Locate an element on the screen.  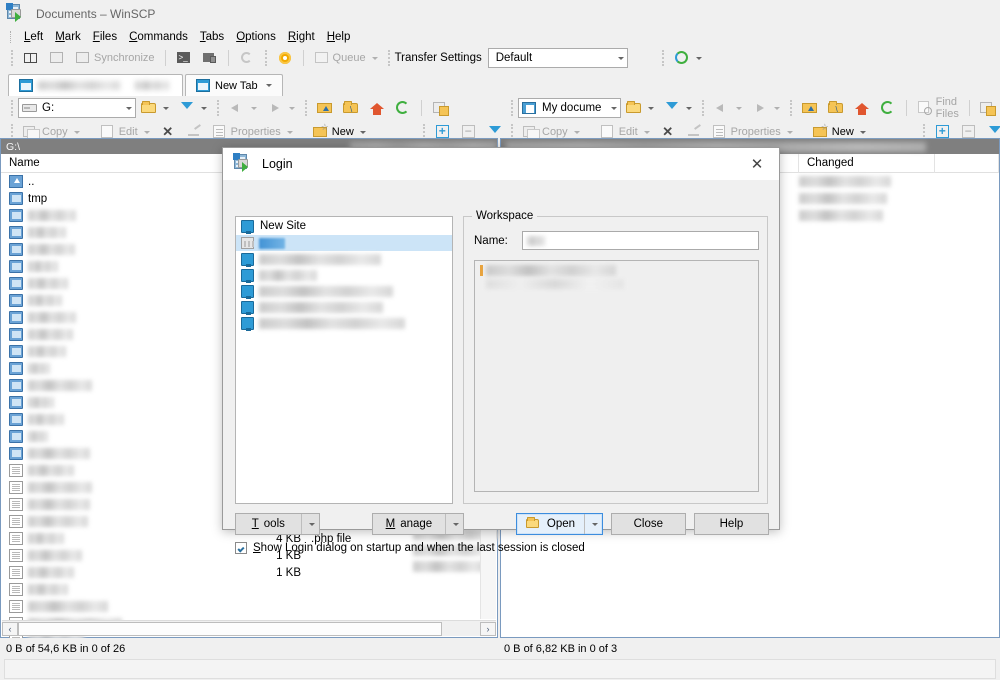
right-parent-directory-button is located at coordinates (810, 108).